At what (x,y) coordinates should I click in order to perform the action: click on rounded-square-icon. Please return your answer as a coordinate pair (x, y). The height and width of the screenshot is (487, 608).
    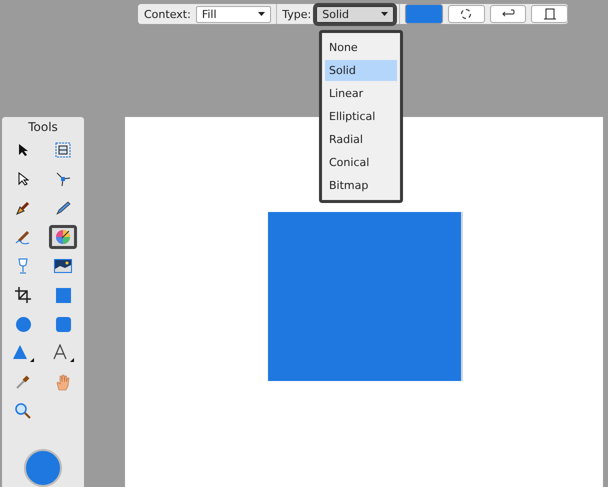
    Looking at the image, I should click on (63, 324).